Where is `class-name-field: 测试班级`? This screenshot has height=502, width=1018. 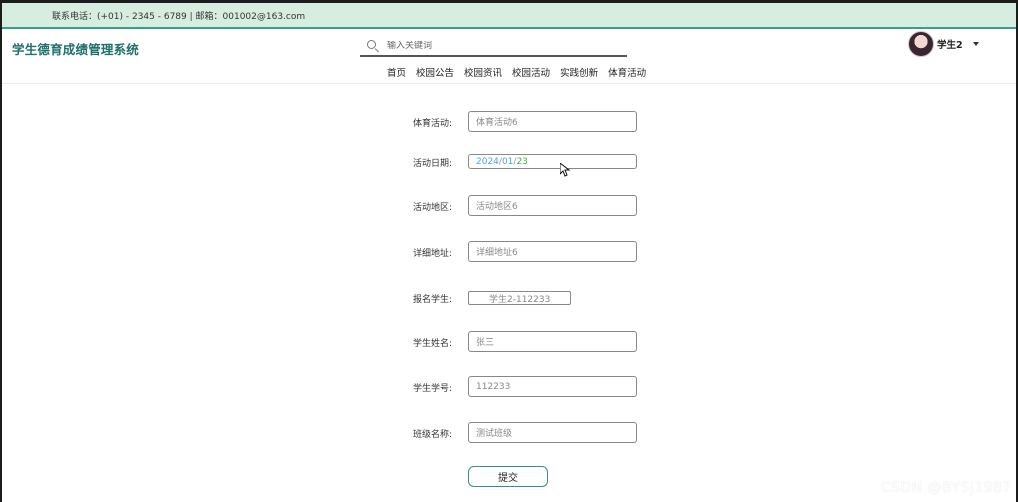
class-name-field: 测试班级 is located at coordinates (552, 432).